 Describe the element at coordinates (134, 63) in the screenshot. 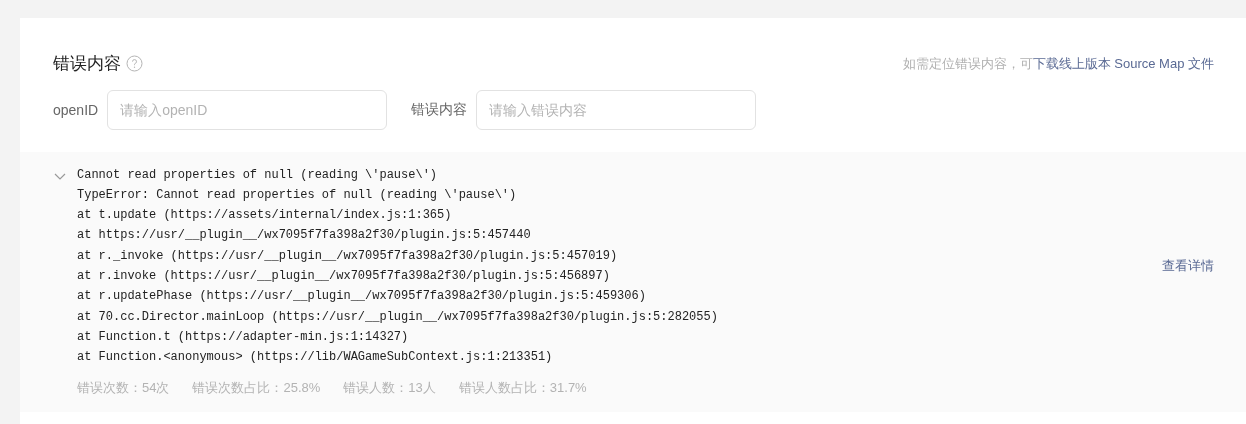

I see `help-icon` at that location.